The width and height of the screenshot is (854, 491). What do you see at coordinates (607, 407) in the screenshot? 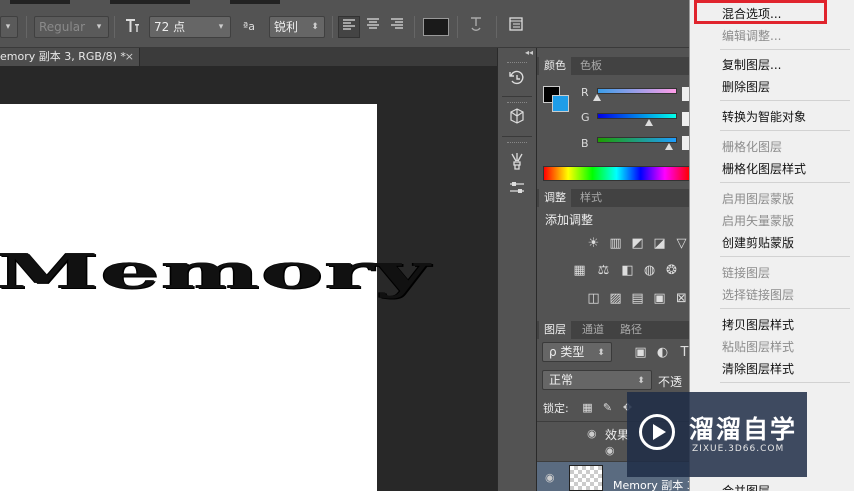
I see `lock-pixels-icon: ✎` at bounding box center [607, 407].